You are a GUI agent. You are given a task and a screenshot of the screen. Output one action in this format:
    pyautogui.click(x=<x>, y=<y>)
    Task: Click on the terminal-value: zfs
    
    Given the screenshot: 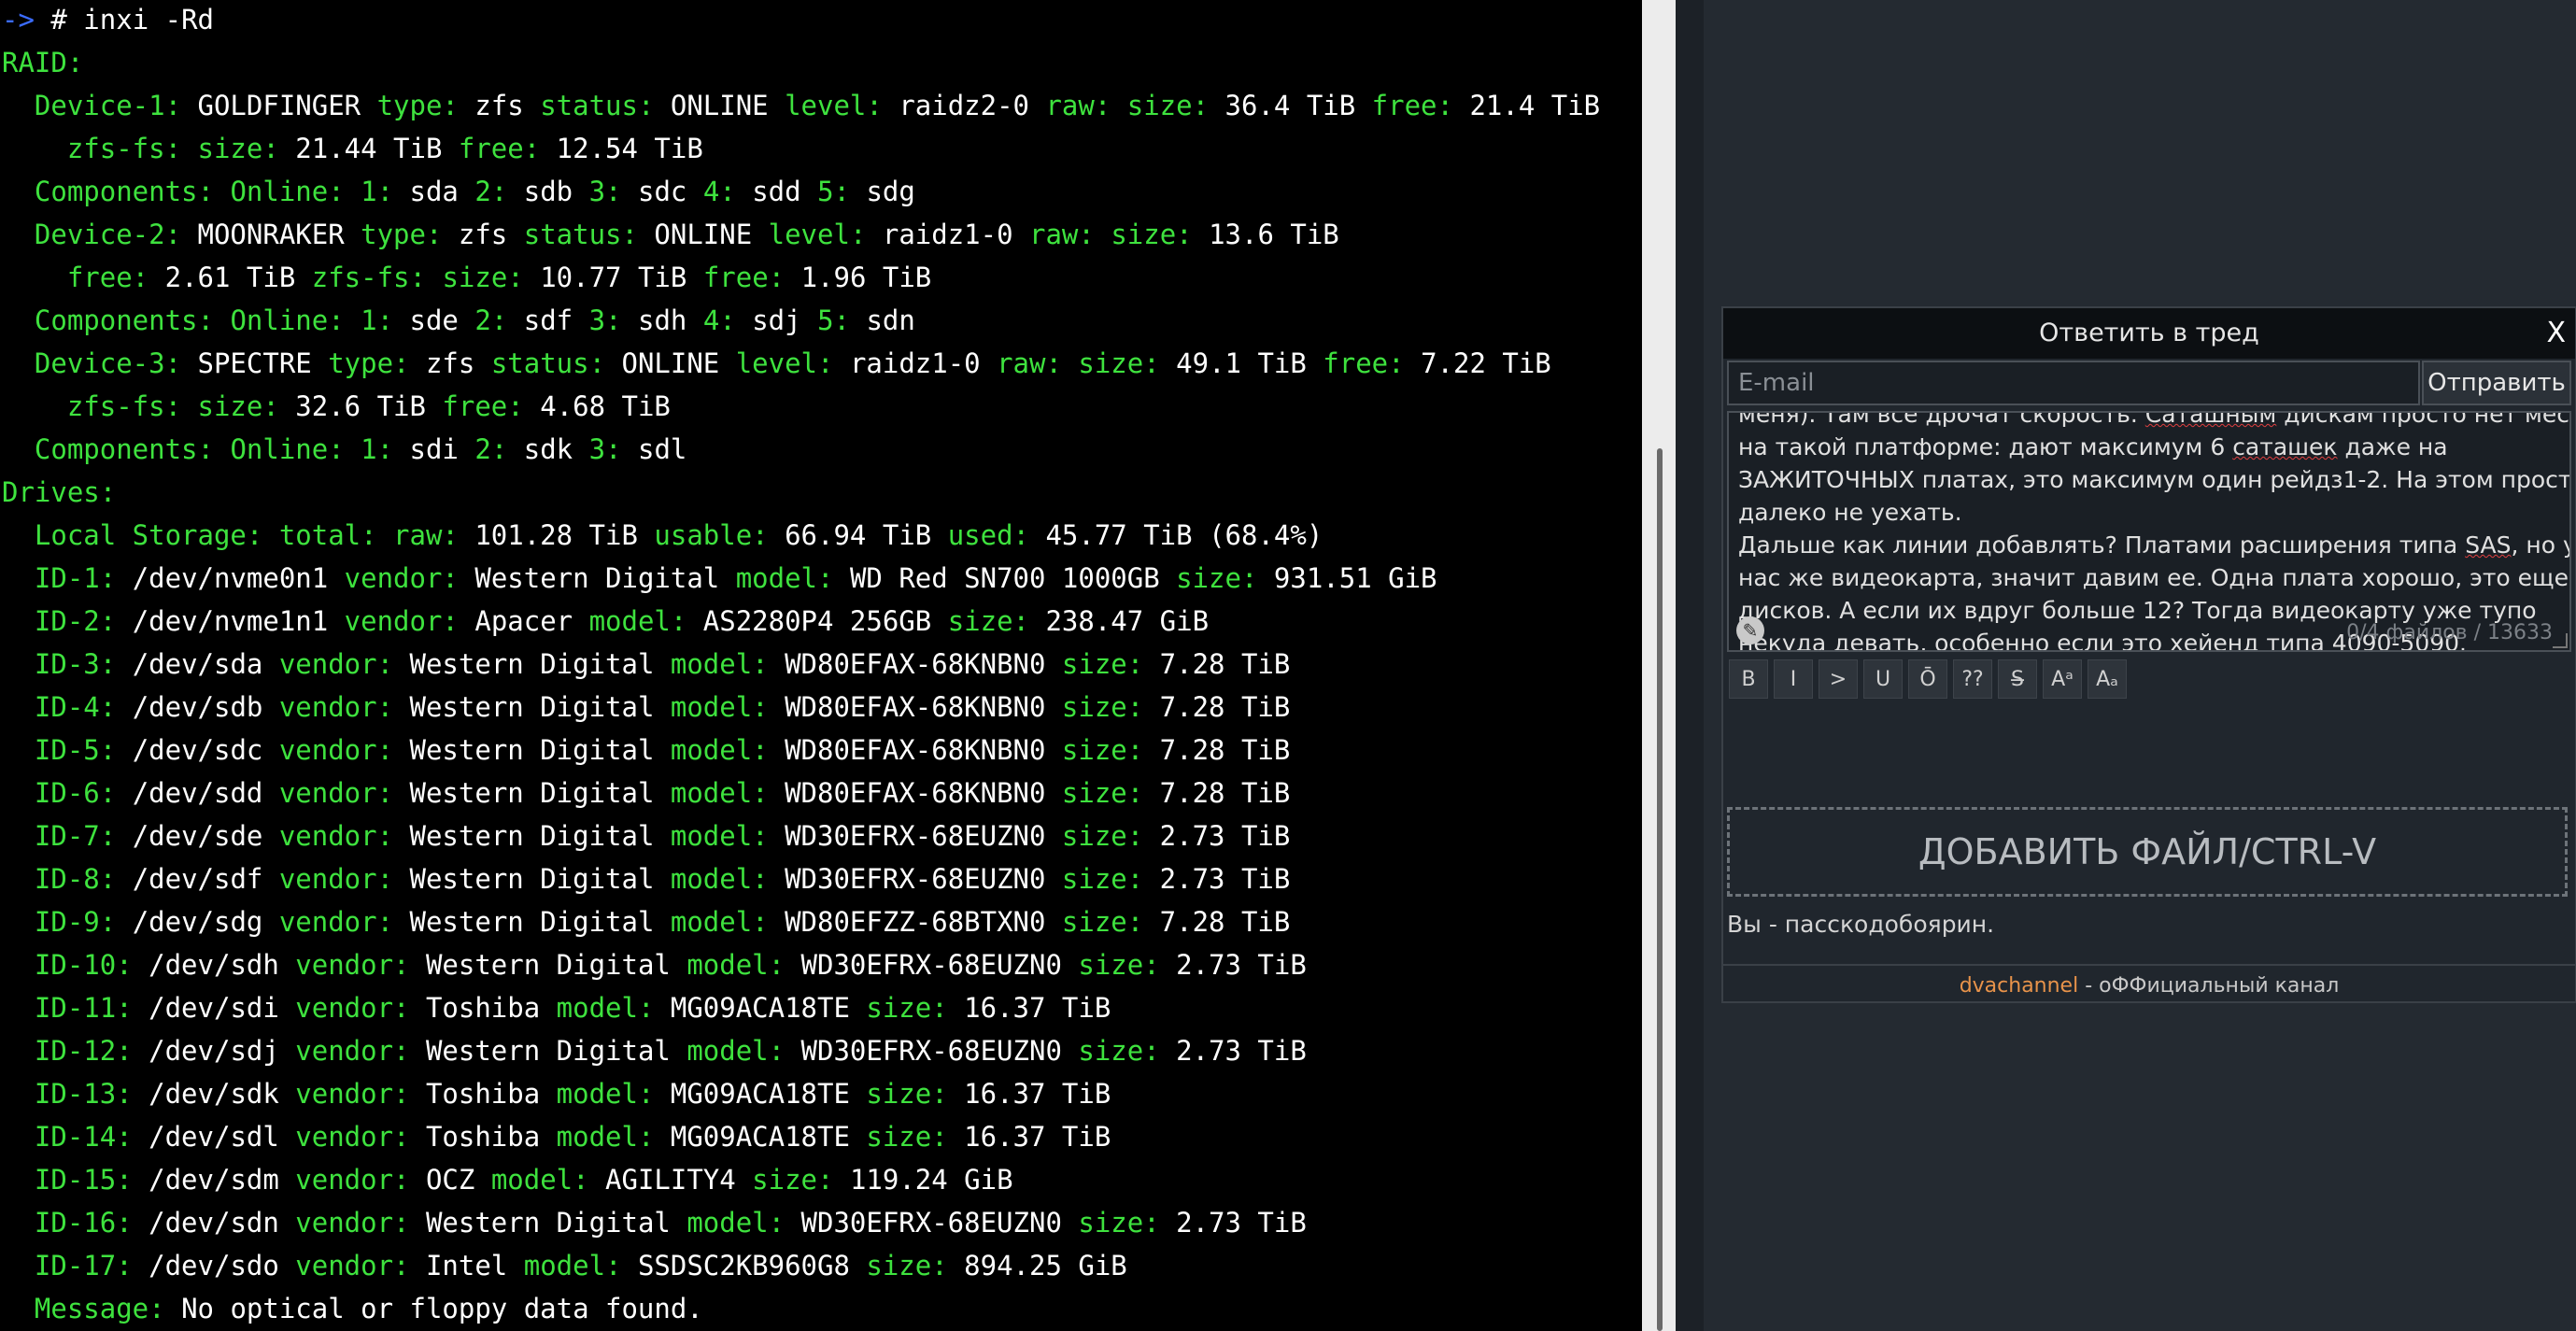 What is the action you would take?
    pyautogui.click(x=507, y=105)
    